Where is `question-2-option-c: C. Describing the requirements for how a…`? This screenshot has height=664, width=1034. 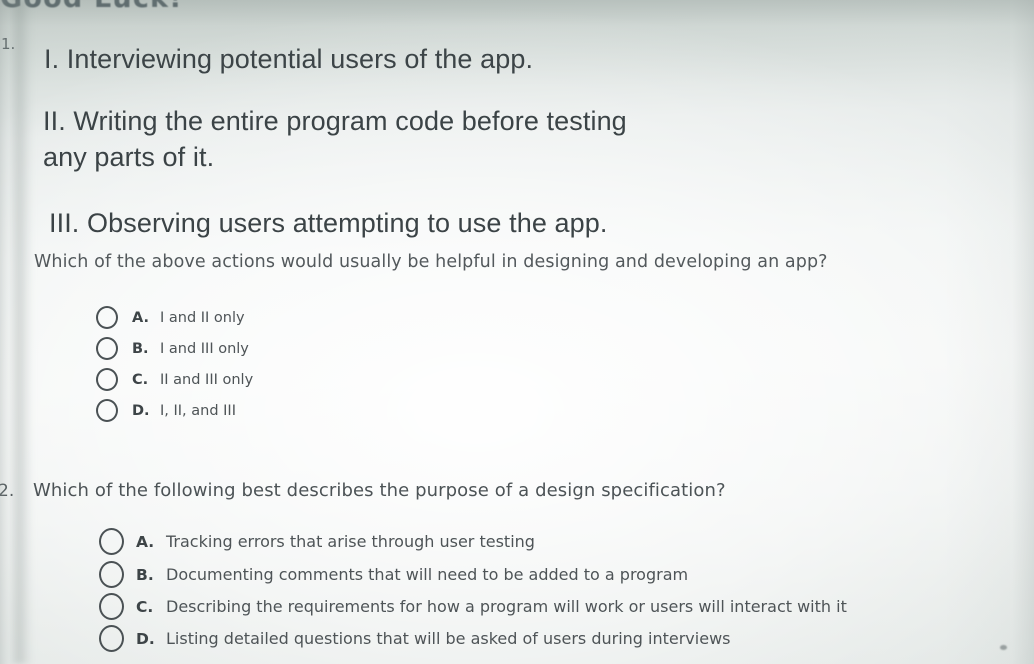 question-2-option-c: C. Describing the requirements for how a… is located at coordinates (473, 606).